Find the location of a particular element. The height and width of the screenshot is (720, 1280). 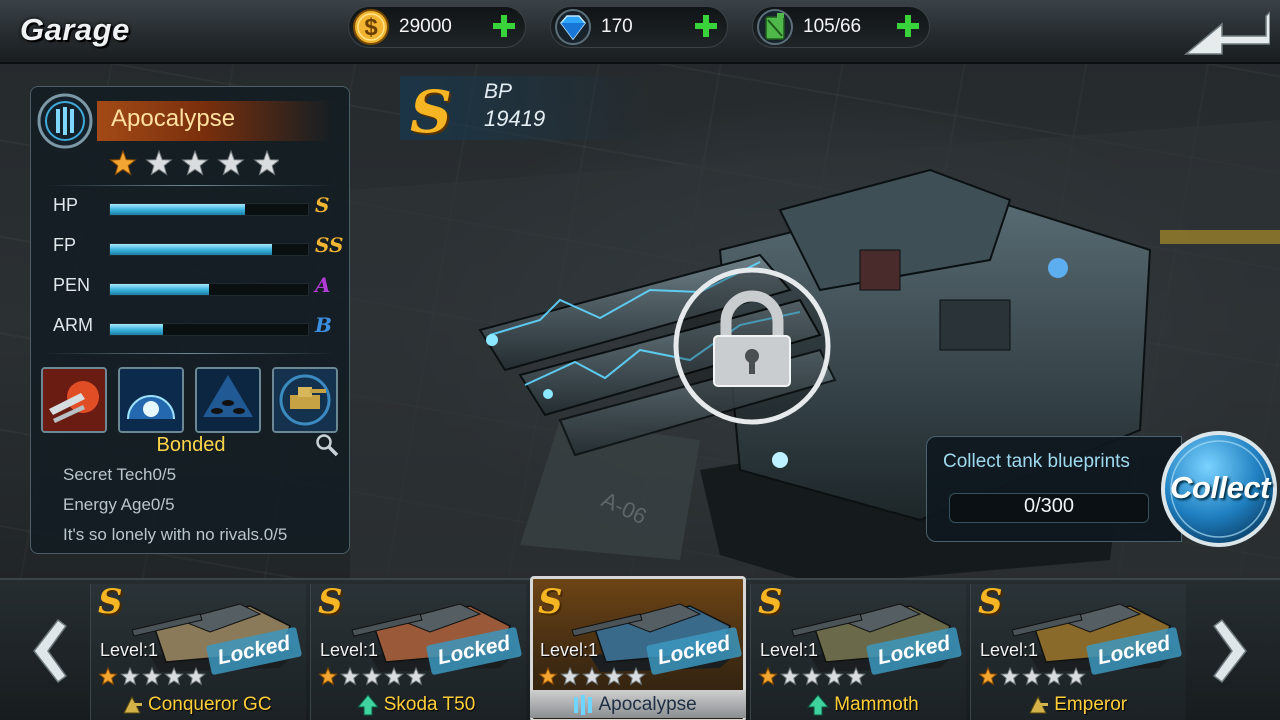

fuel-counter: 105/66 is located at coordinates (841, 27).